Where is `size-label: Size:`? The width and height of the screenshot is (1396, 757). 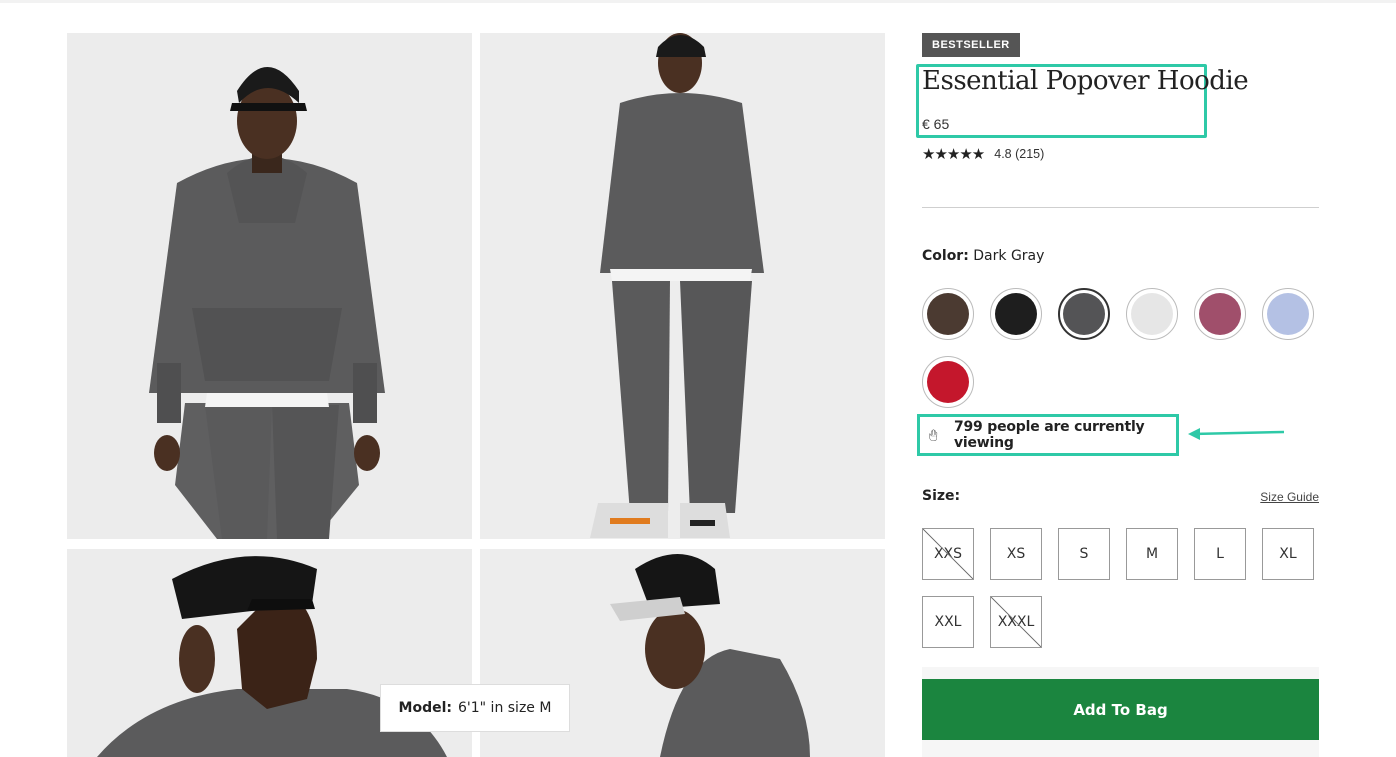
size-label: Size: is located at coordinates (941, 496).